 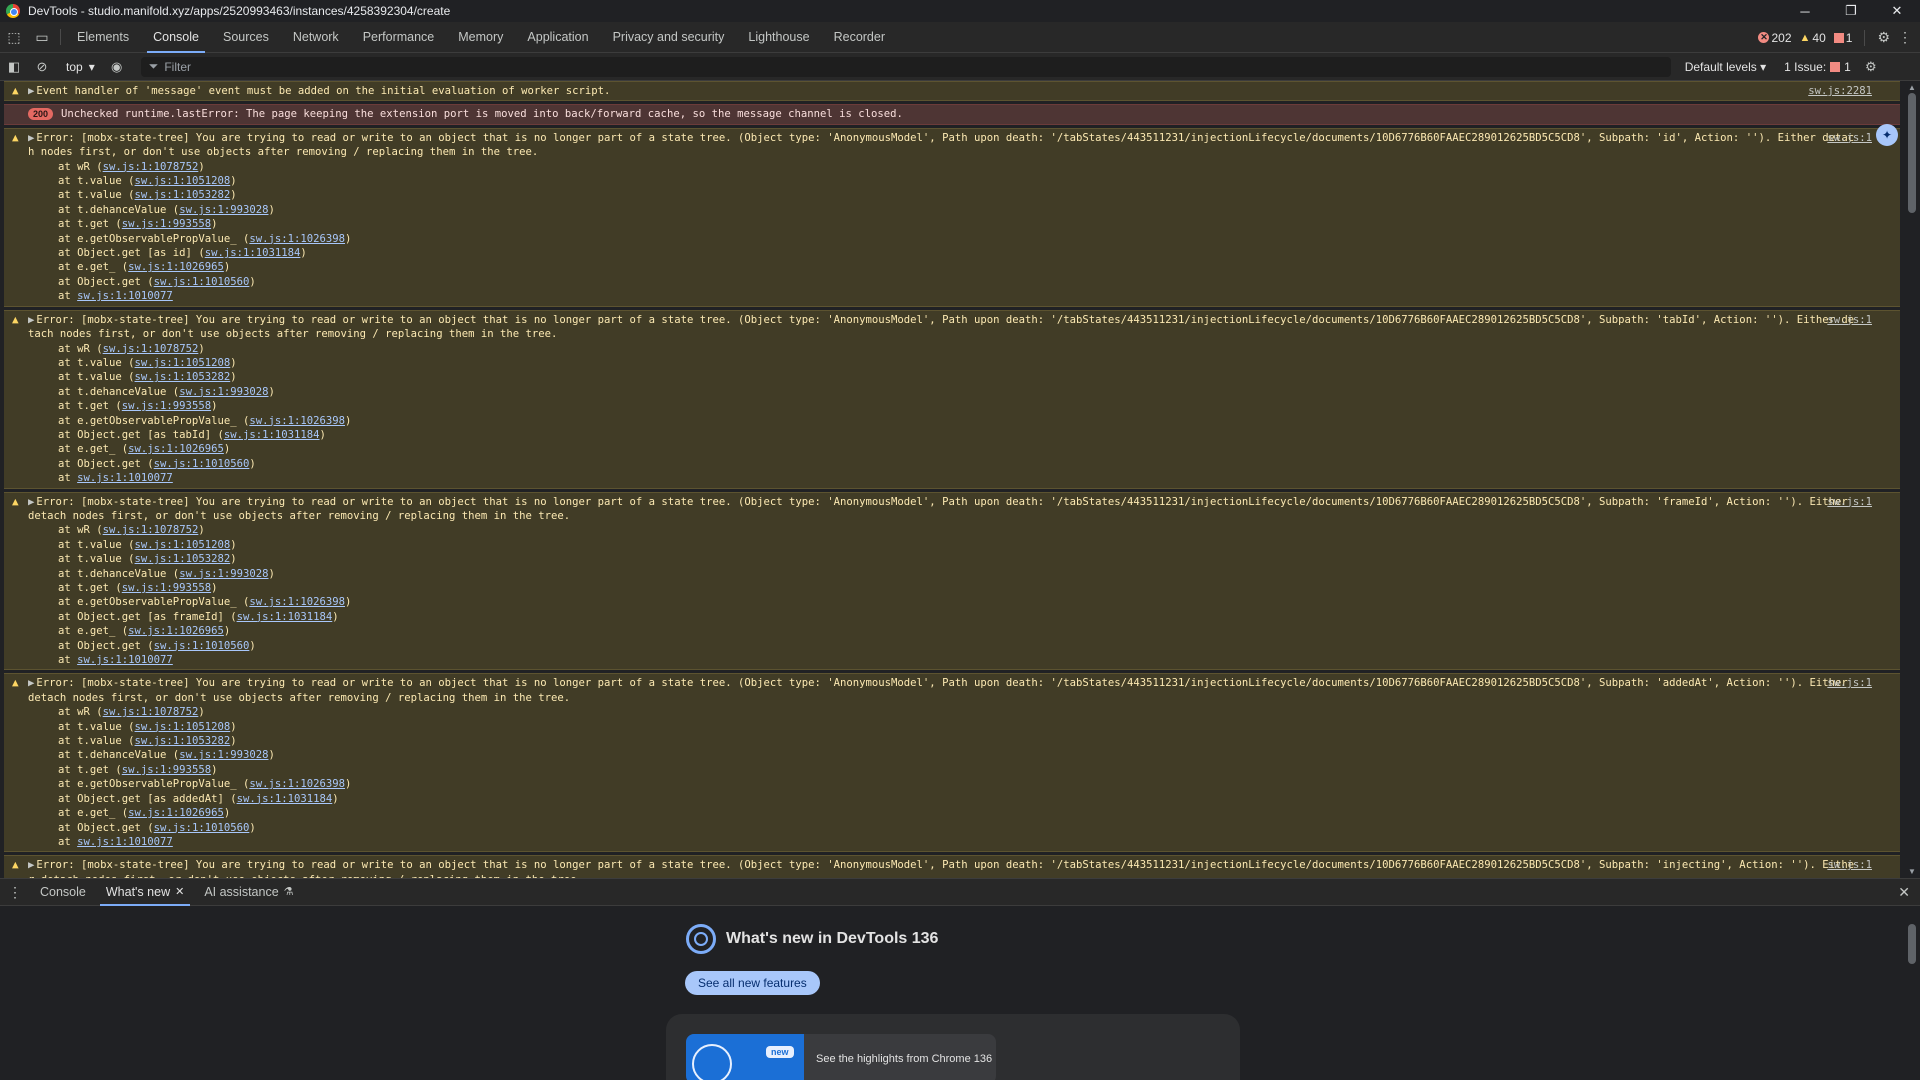 What do you see at coordinates (42, 67) in the screenshot?
I see `clear-console-icon: ⊘` at bounding box center [42, 67].